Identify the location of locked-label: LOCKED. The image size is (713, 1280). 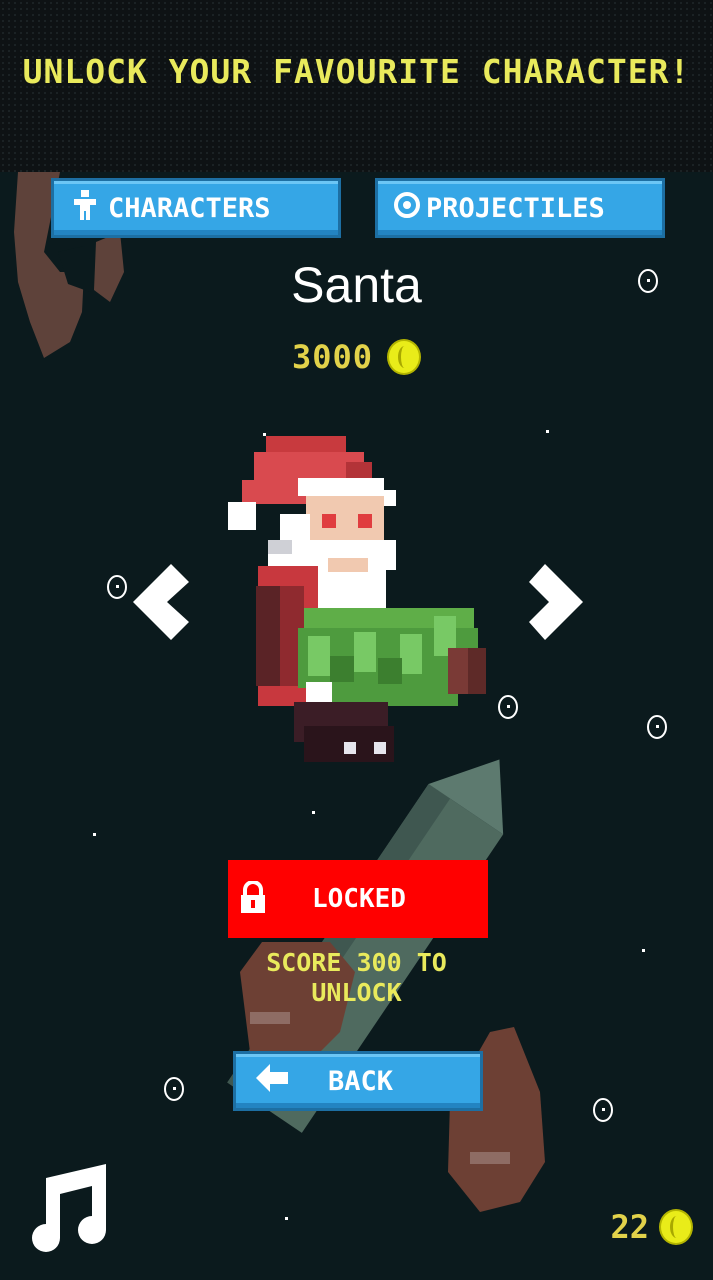
(359, 899).